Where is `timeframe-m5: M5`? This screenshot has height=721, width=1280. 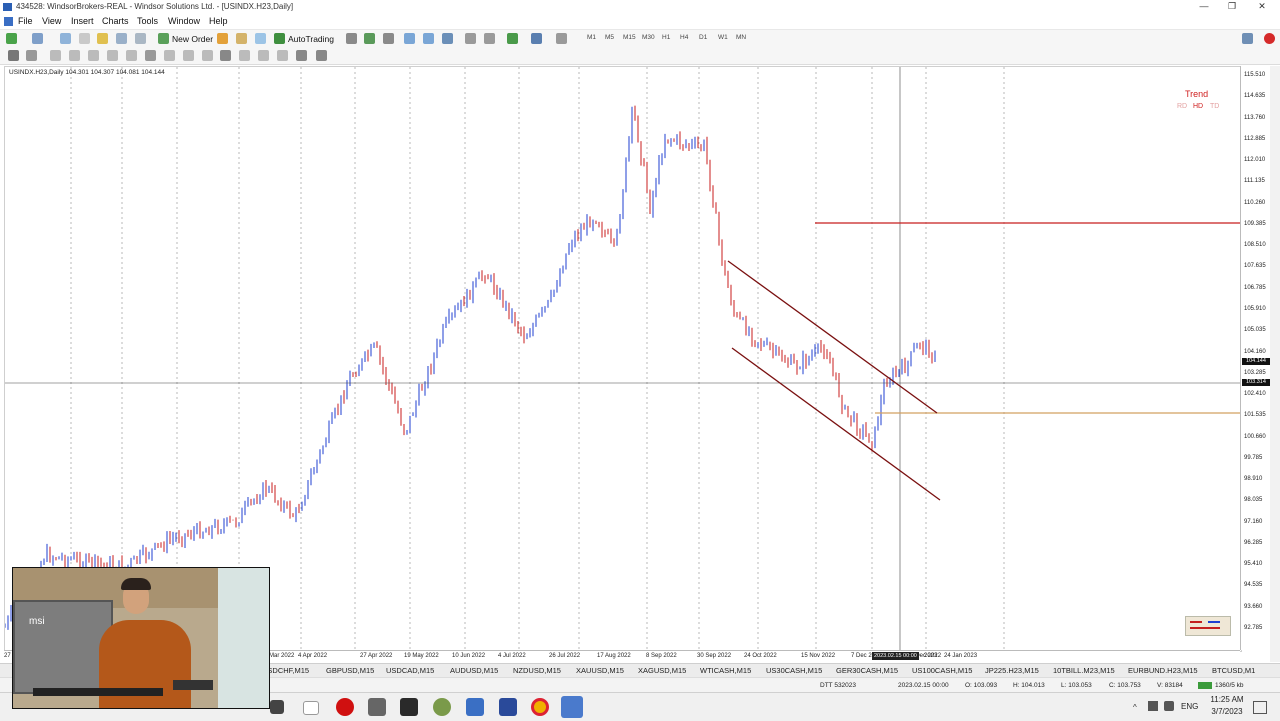
timeframe-m5: M5 is located at coordinates (609, 37).